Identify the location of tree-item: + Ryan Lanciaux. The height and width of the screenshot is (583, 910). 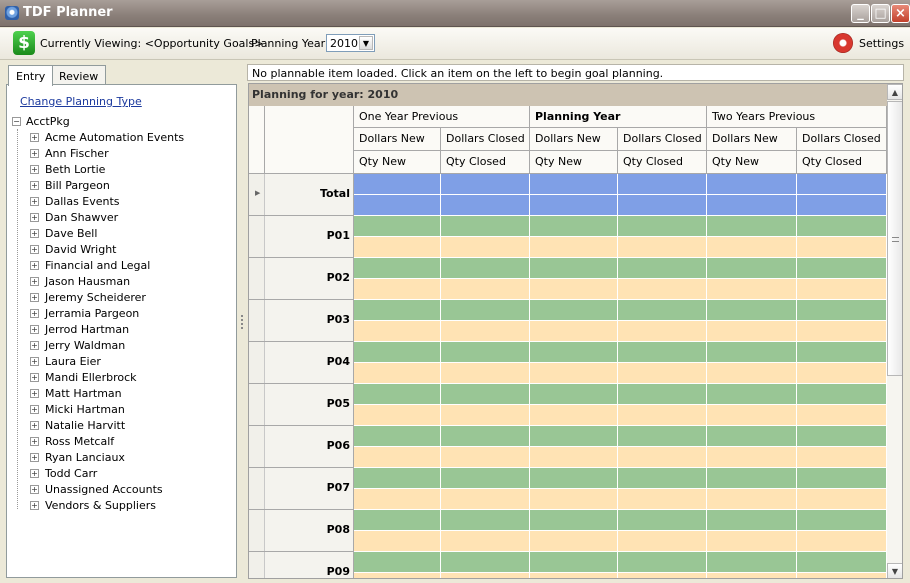
(77, 457).